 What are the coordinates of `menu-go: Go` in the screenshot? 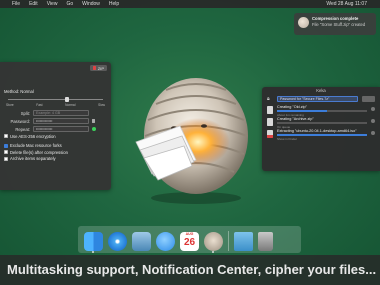 It's located at (69, 4).